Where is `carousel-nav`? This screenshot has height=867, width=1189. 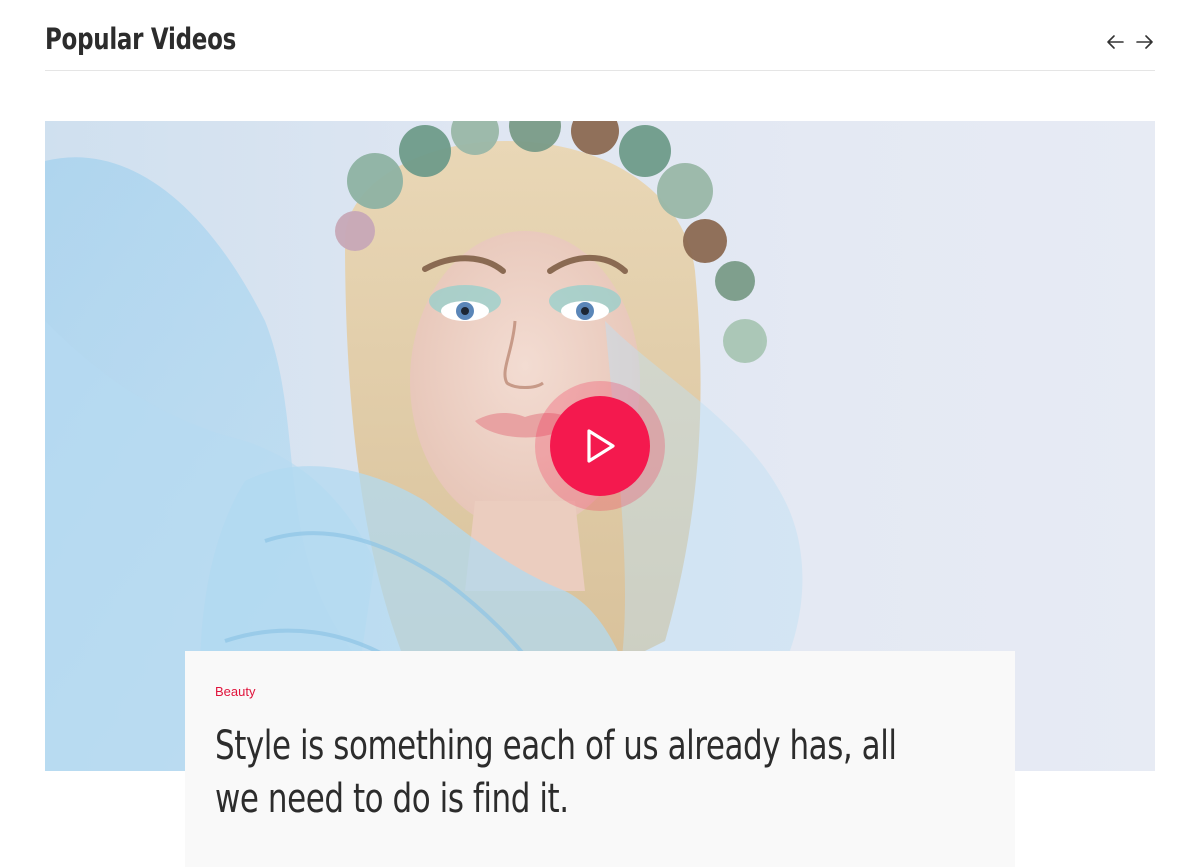
carousel-nav is located at coordinates (1130, 42).